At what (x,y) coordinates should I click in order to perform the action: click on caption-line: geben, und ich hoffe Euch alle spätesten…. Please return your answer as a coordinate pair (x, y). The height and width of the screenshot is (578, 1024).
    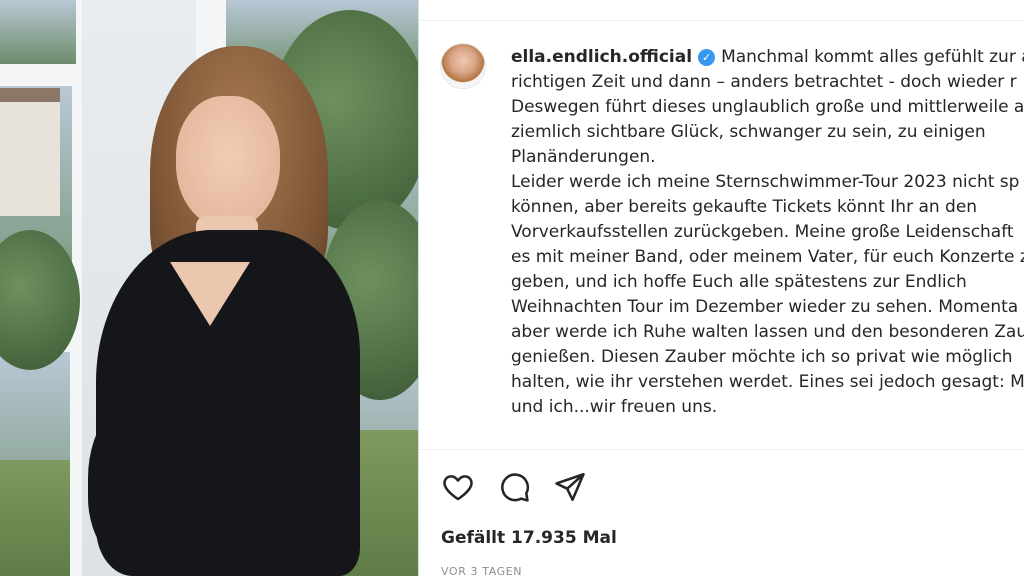
    Looking at the image, I should click on (739, 282).